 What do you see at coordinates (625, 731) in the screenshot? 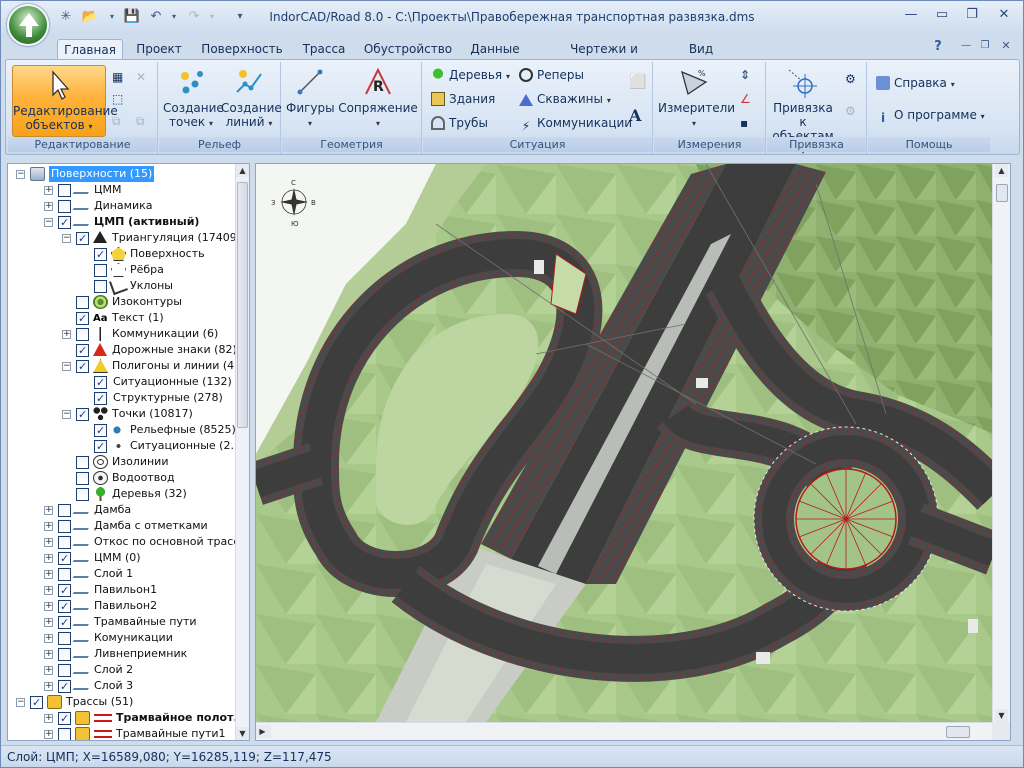
I see `map-horizontal-scrollbar: ◀ ▶` at bounding box center [625, 731].